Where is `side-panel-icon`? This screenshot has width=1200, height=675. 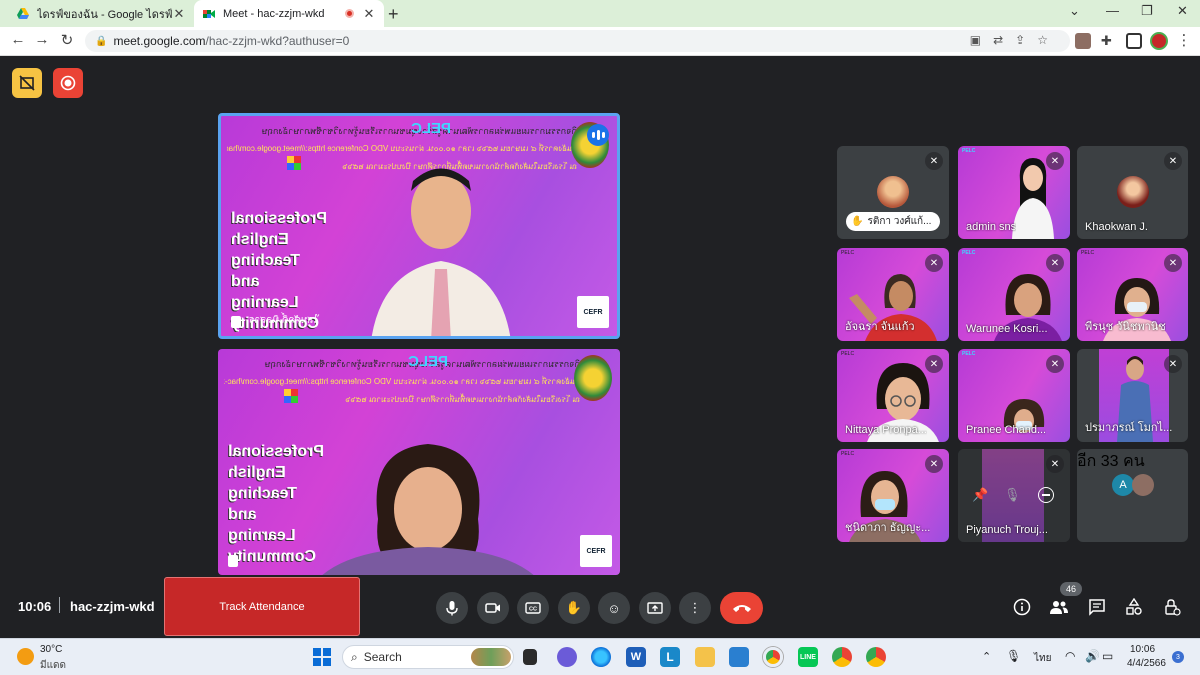
side-panel-icon is located at coordinates (1134, 41).